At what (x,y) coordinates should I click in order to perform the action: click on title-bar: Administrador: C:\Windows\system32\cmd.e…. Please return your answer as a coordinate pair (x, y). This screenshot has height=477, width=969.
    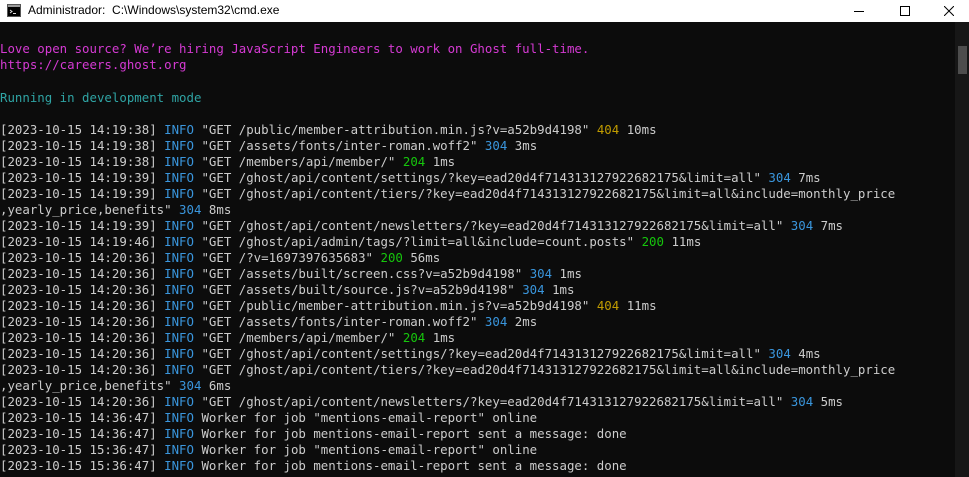
    Looking at the image, I should click on (484, 11).